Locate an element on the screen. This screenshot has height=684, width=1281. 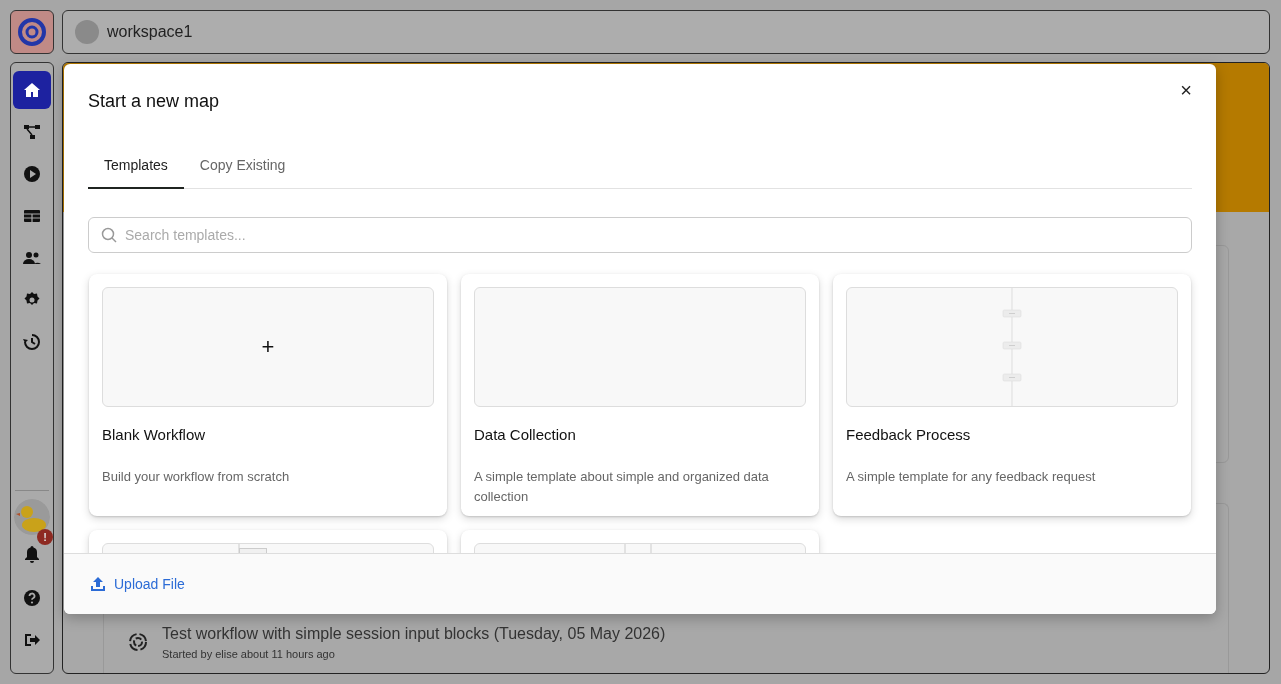
table-icon is located at coordinates (32, 216).